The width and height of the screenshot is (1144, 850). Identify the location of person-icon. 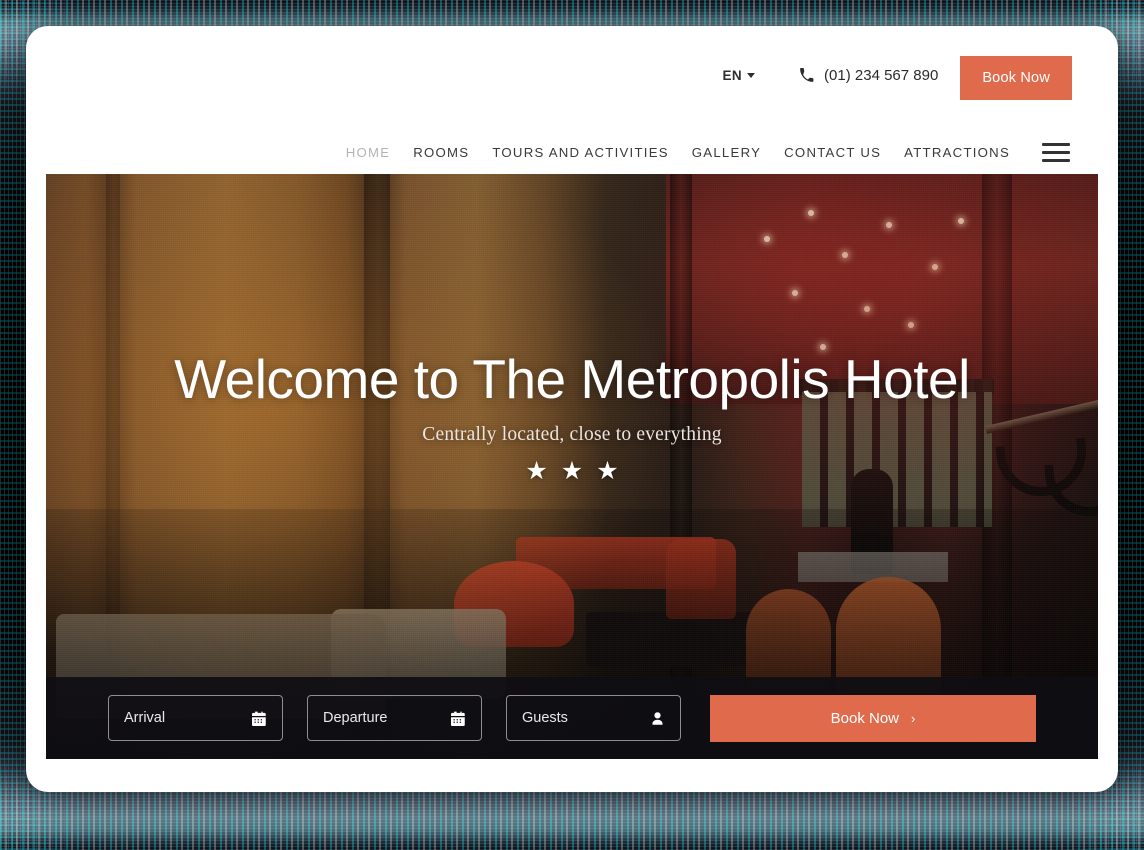
(657, 718).